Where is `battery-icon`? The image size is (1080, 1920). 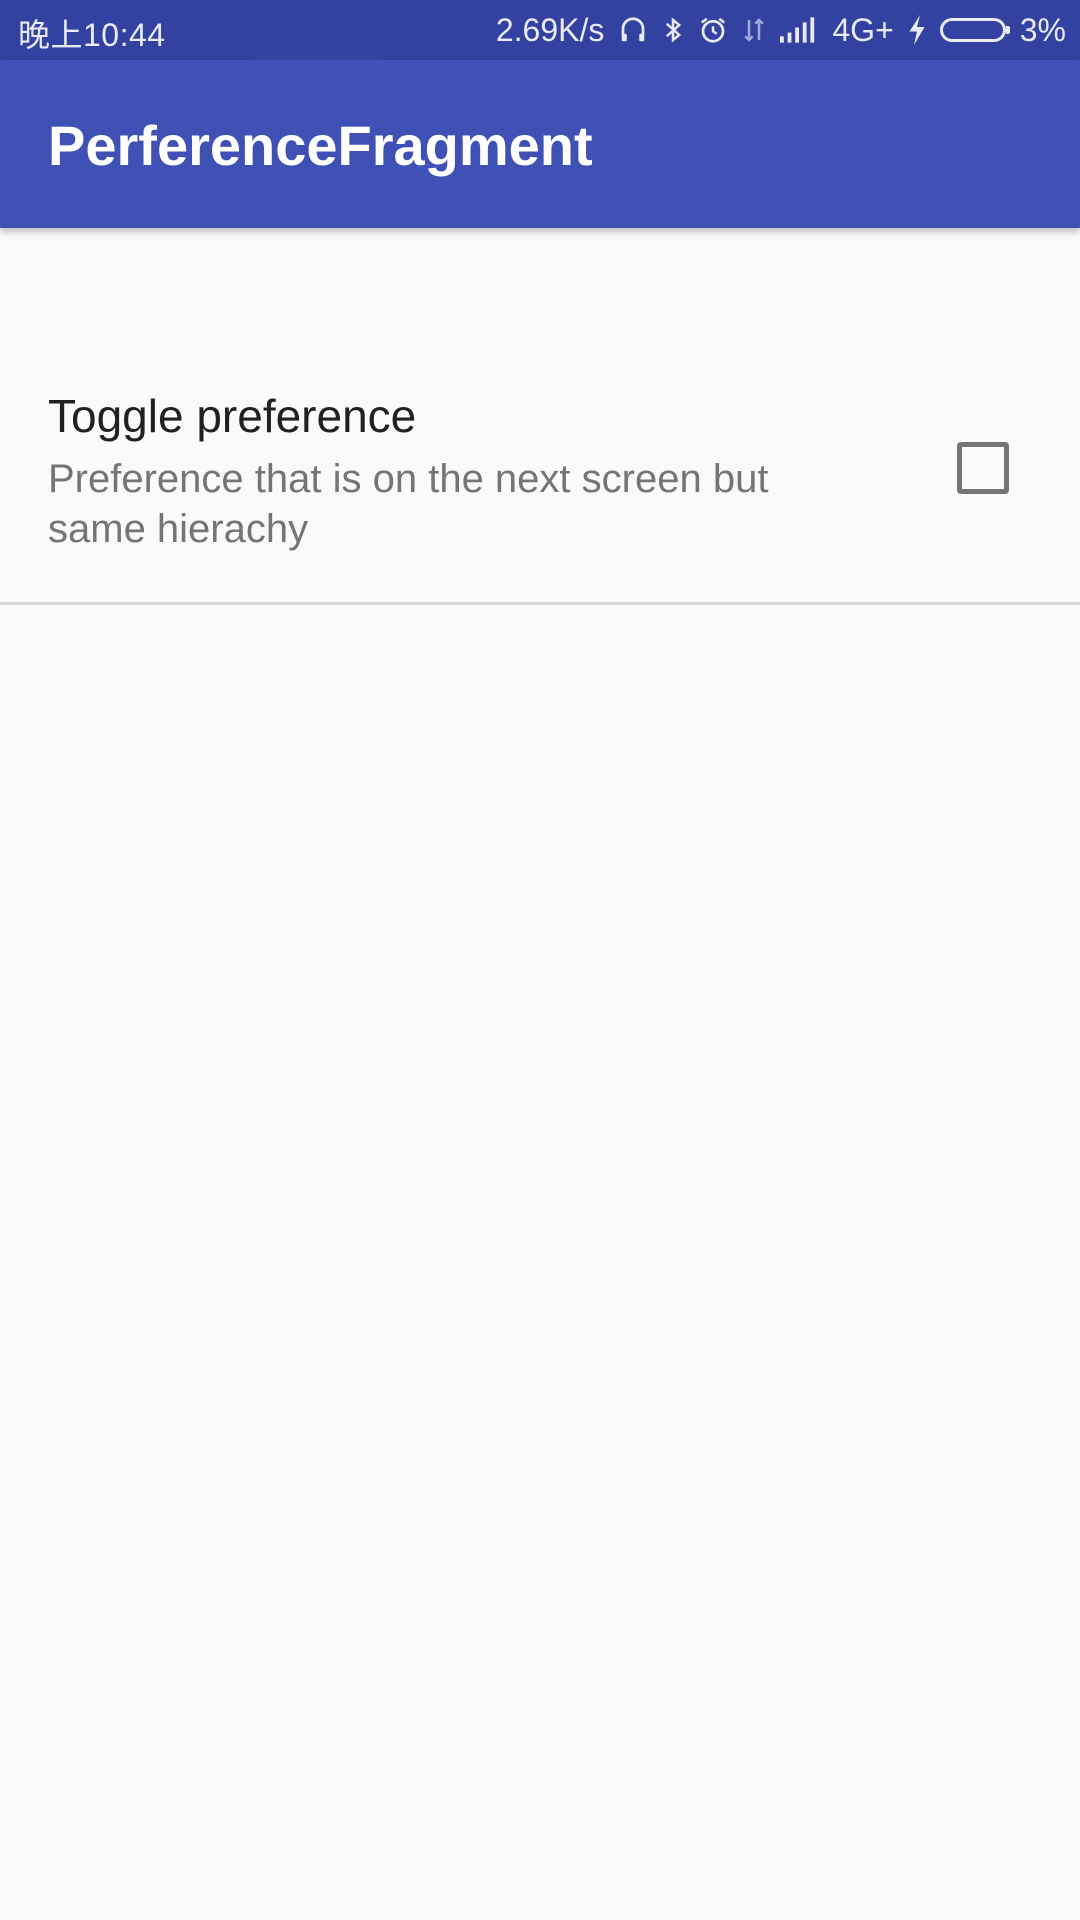
battery-icon is located at coordinates (974, 30).